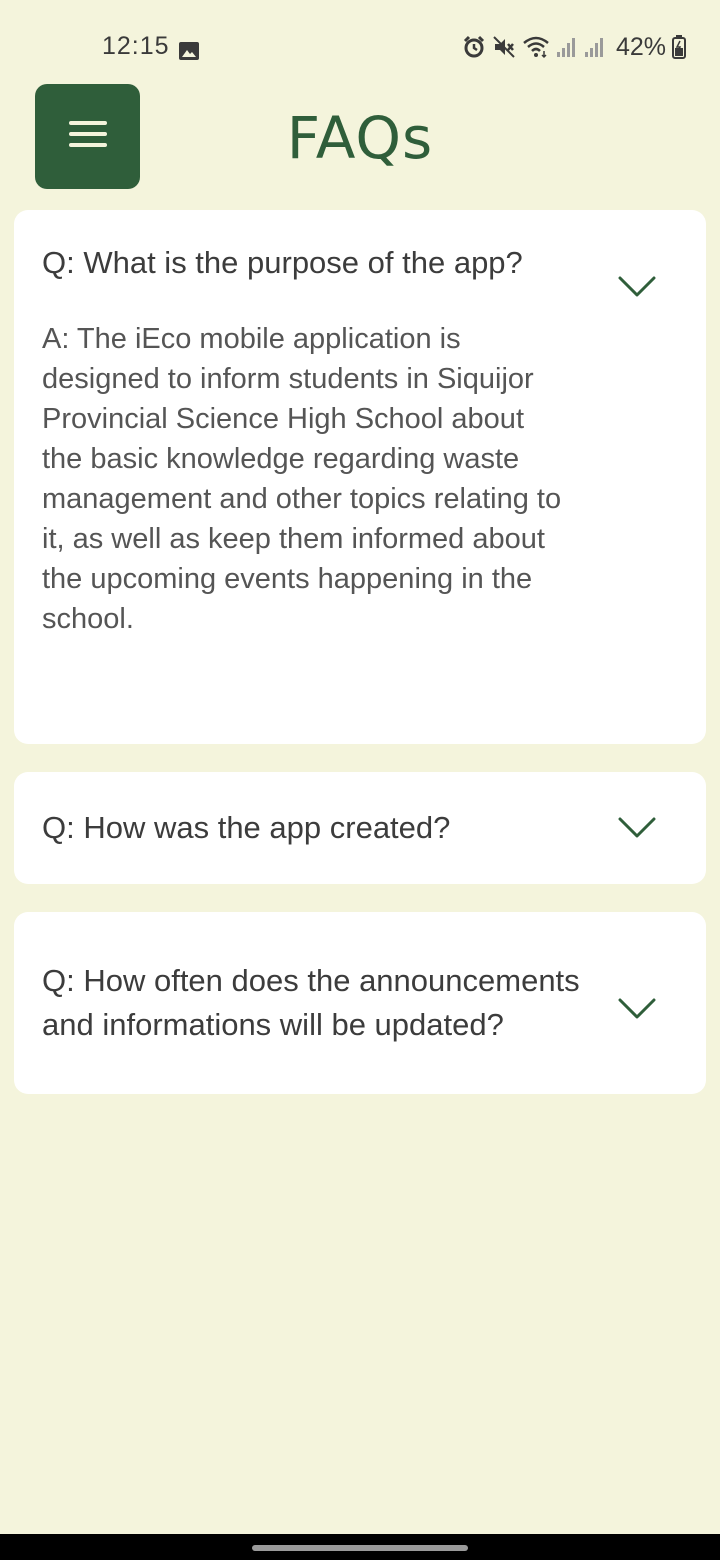 This screenshot has width=720, height=1560. What do you see at coordinates (679, 47) in the screenshot?
I see `battery-icon` at bounding box center [679, 47].